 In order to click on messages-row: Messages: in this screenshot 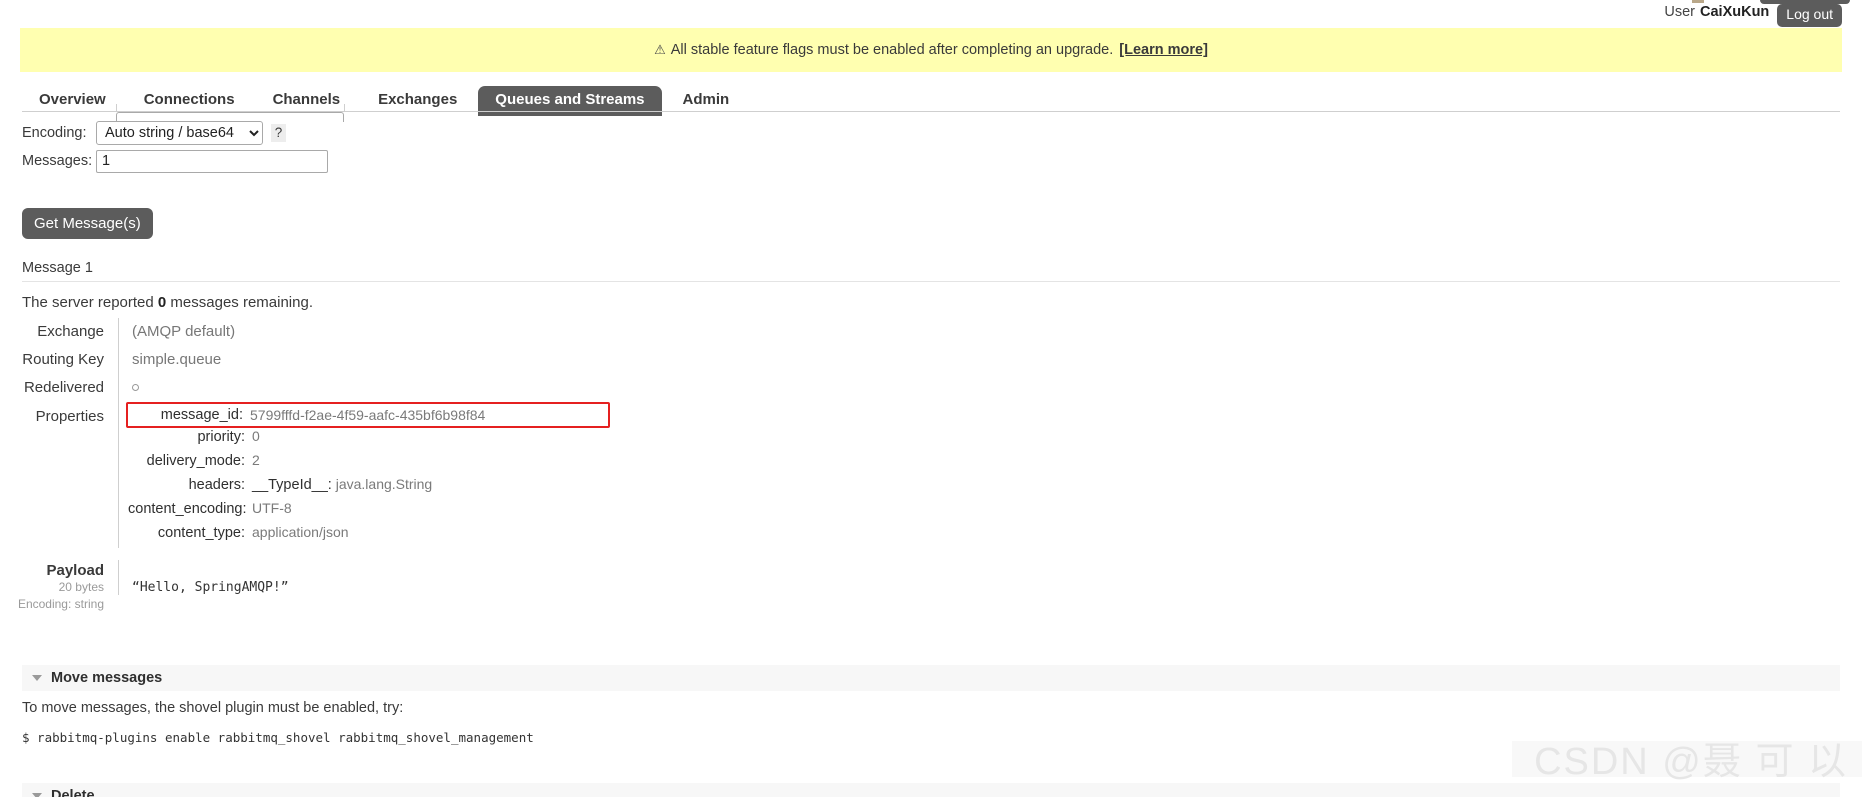, I will do `click(175, 161)`.